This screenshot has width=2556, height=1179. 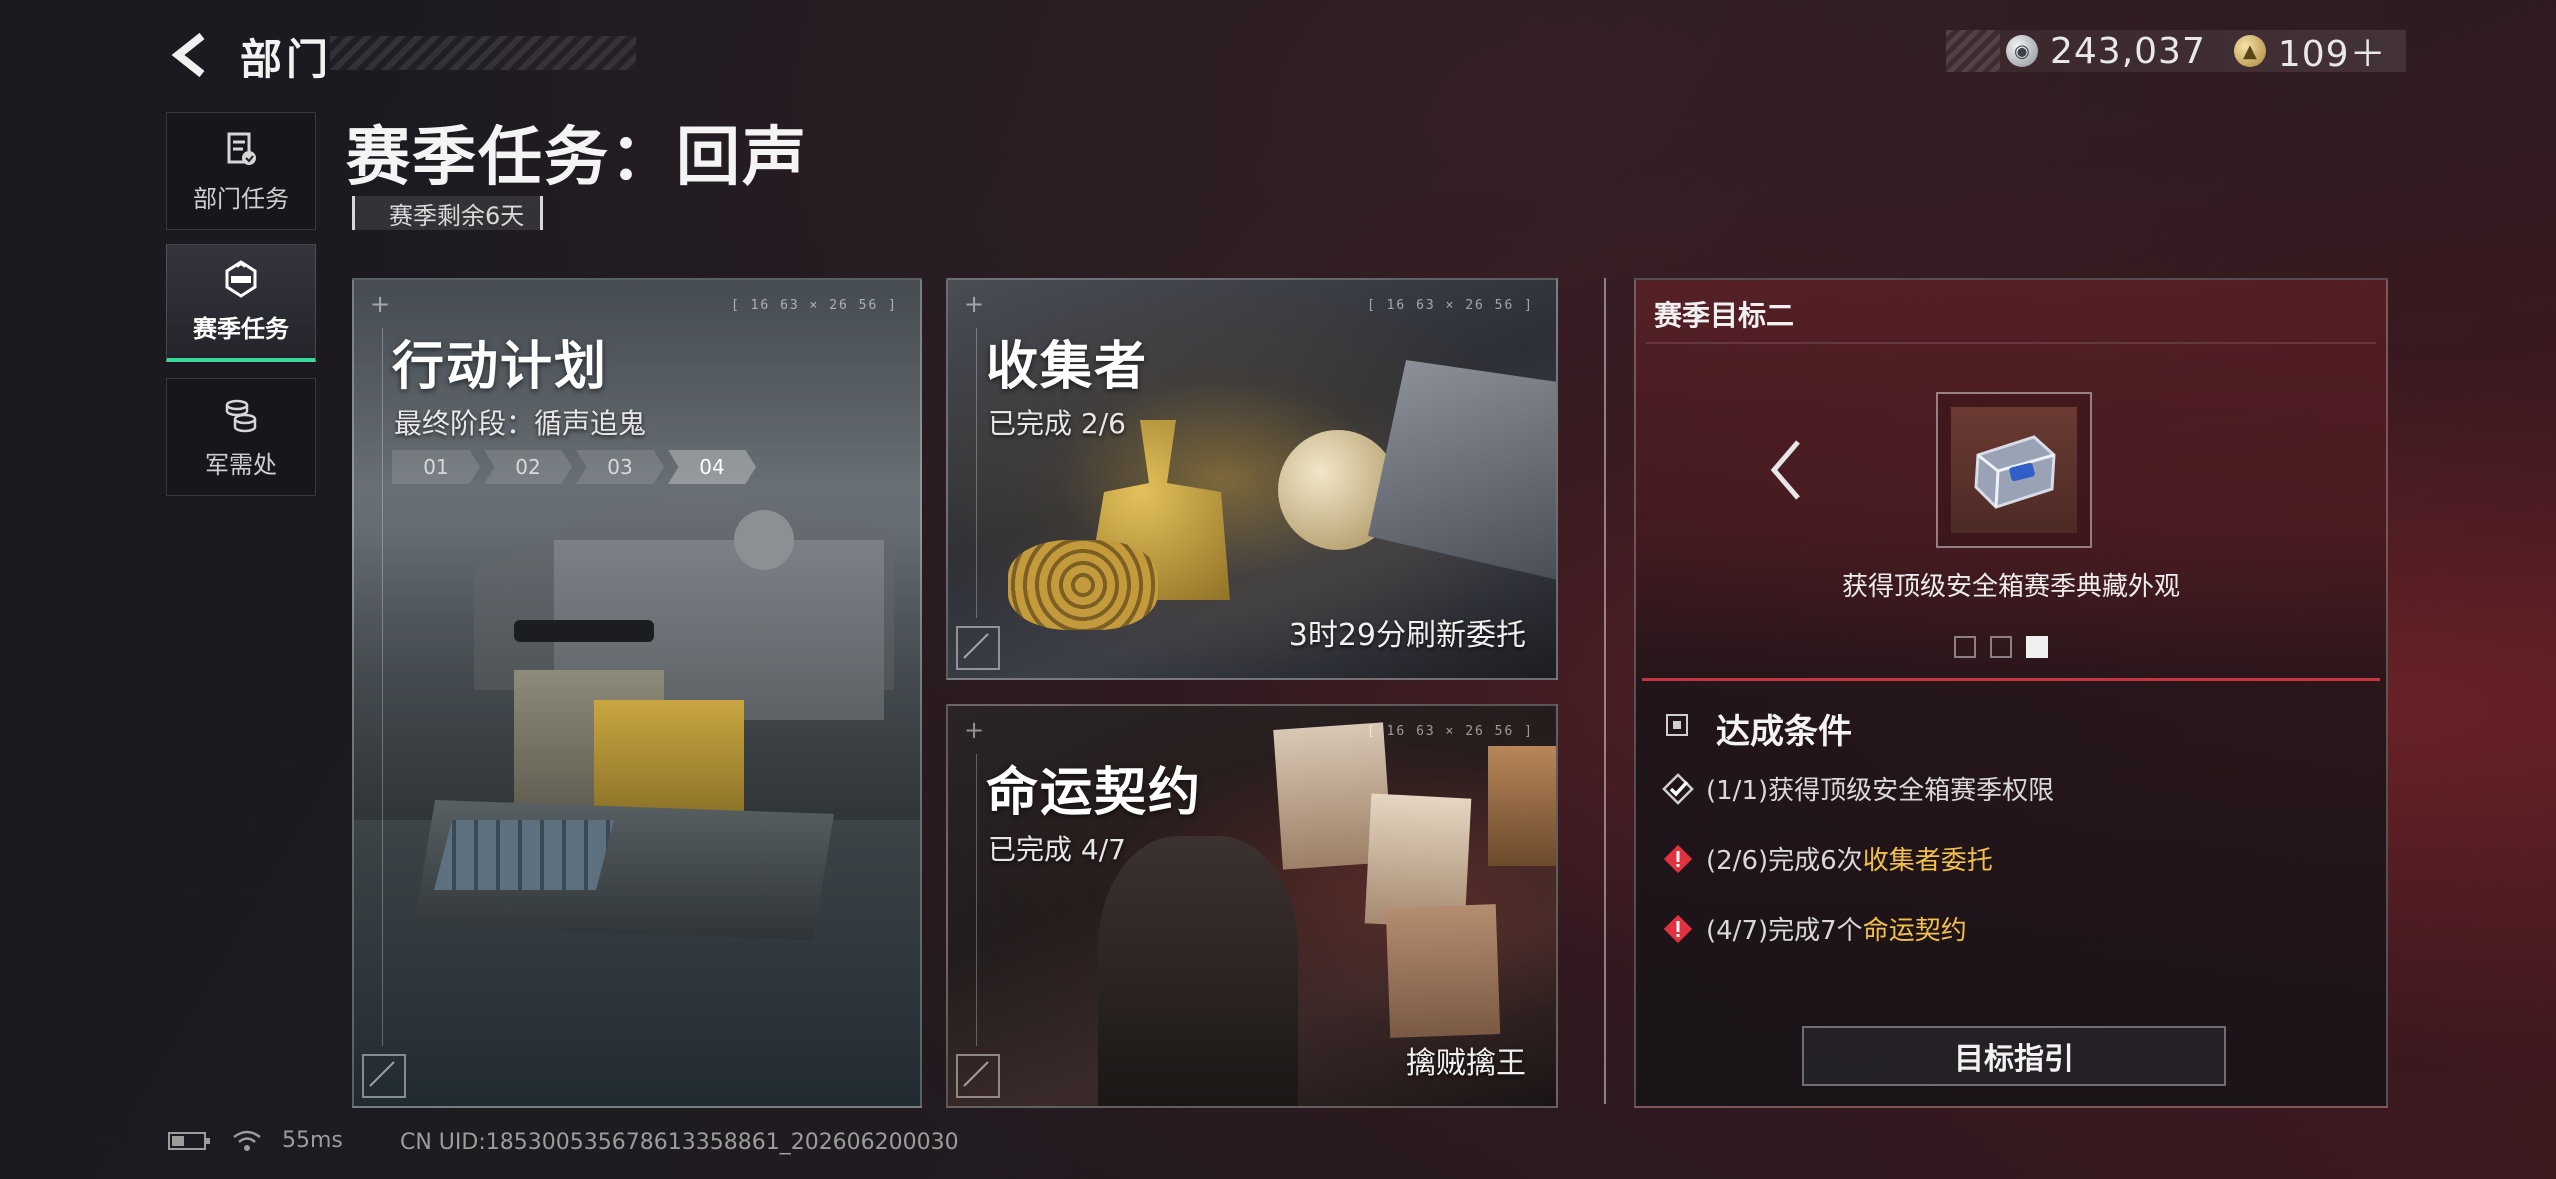 What do you see at coordinates (448, 213) in the screenshot?
I see `season-remaining-badge: 赛季剩余6天` at bounding box center [448, 213].